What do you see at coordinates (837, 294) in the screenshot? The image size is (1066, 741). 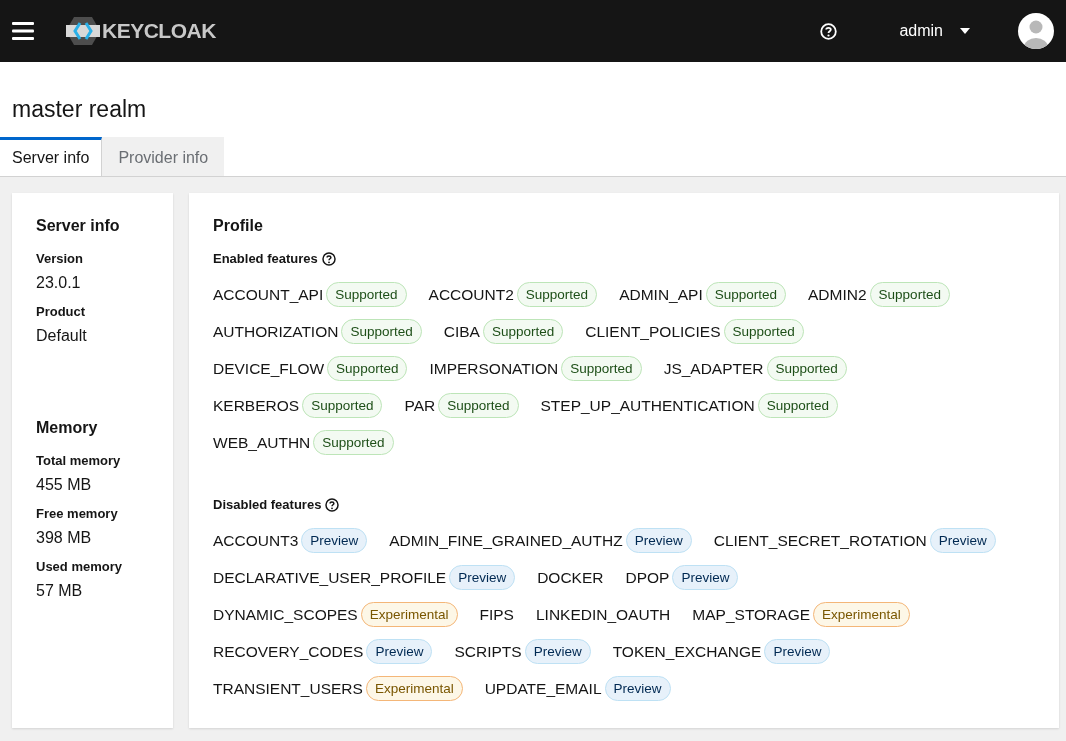 I see `feature-name: ADMIN2` at bounding box center [837, 294].